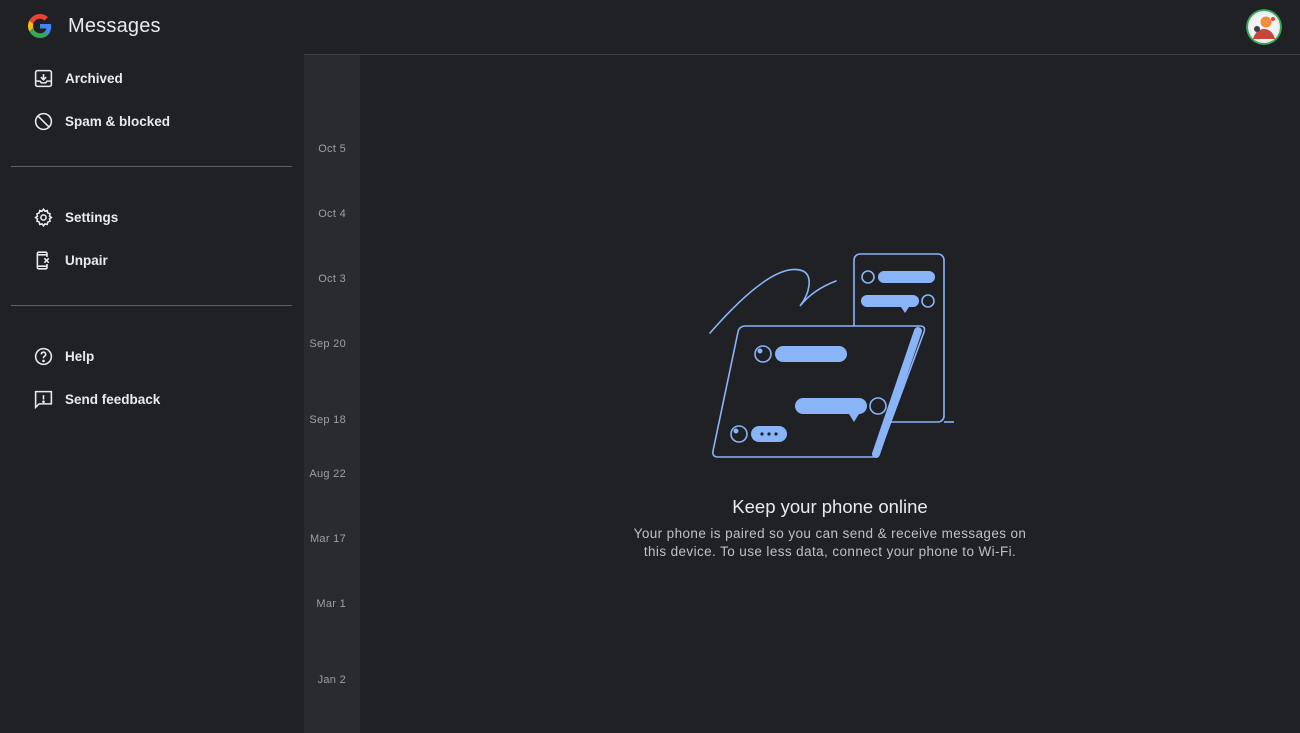 The width and height of the screenshot is (1300, 733). I want to click on empty-state-headline: Keep your phone online, so click(830, 506).